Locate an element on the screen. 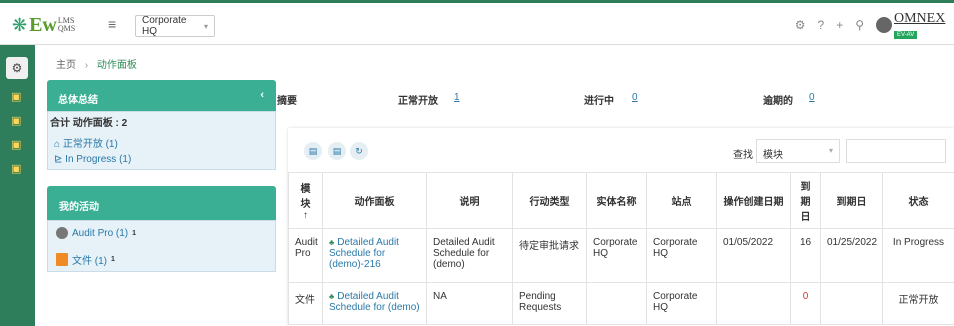  search-label: 查找 is located at coordinates (743, 155).